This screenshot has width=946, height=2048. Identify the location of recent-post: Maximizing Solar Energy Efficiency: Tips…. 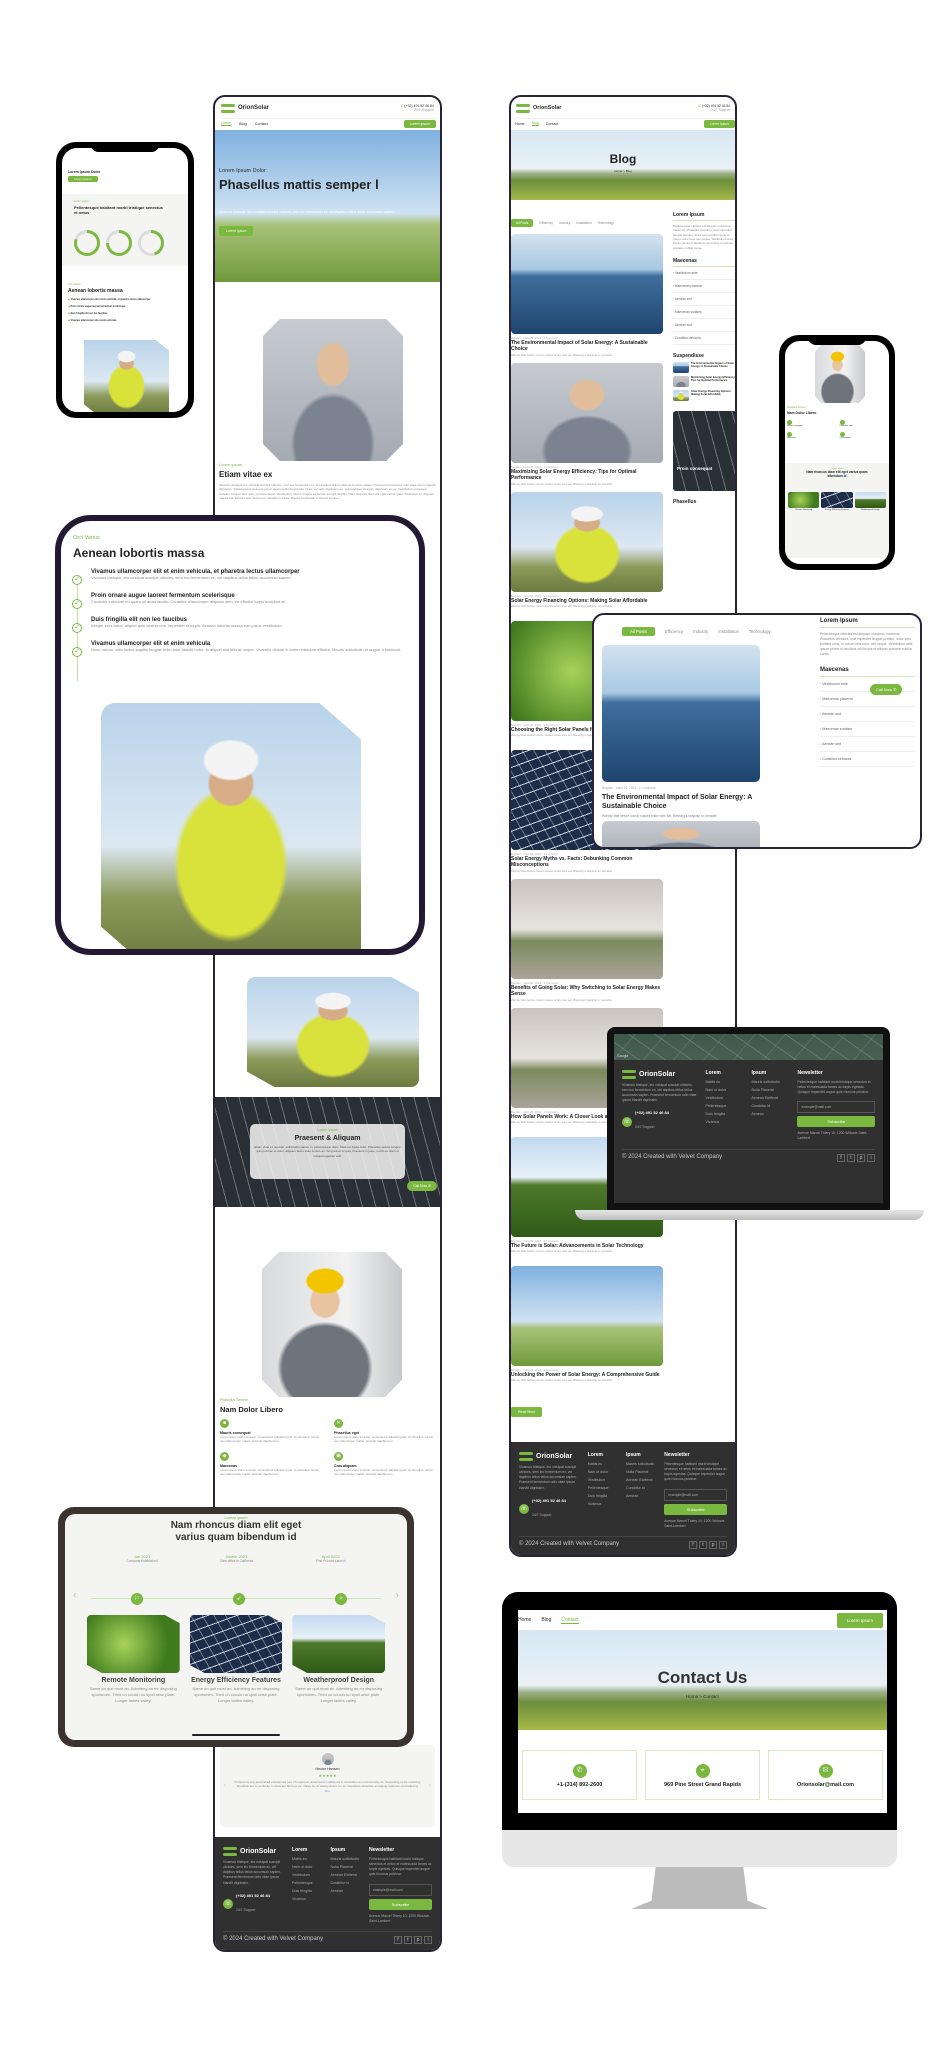
(704, 382).